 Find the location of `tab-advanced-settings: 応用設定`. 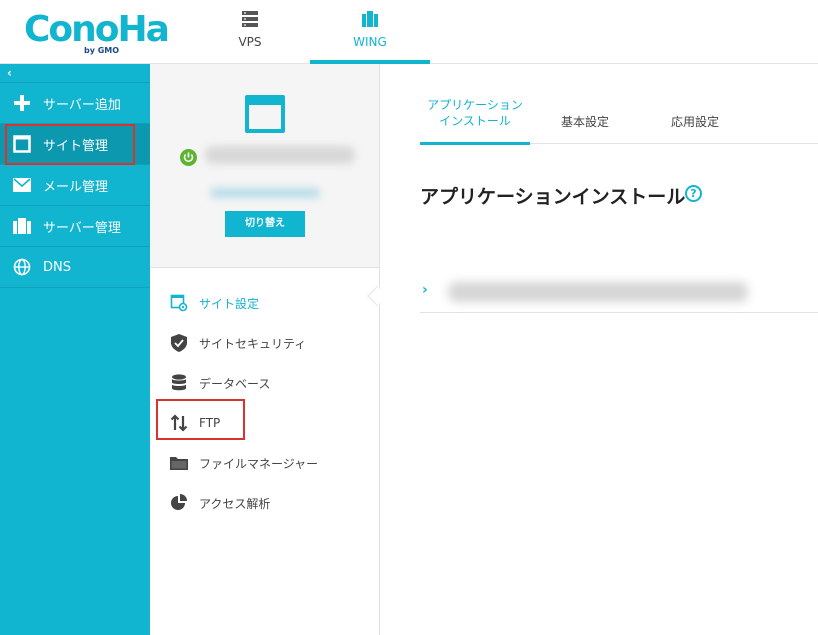

tab-advanced-settings: 応用設定 is located at coordinates (695, 119).